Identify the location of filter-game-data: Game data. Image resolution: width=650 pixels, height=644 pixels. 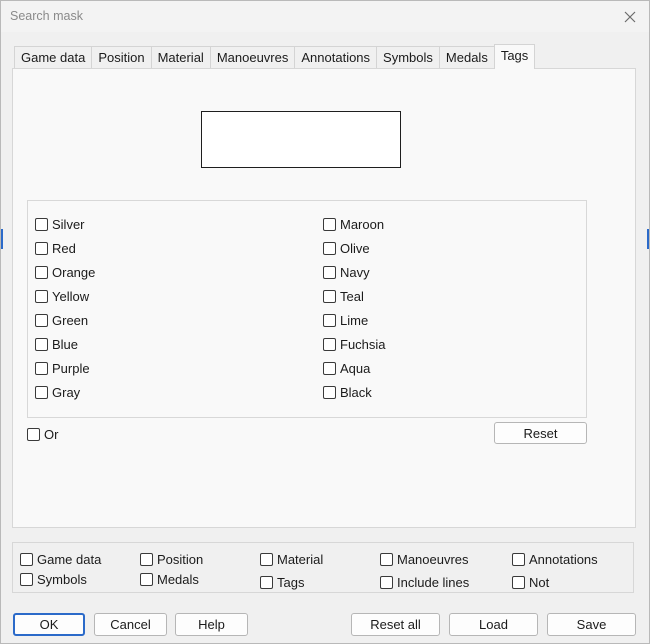
(60, 559).